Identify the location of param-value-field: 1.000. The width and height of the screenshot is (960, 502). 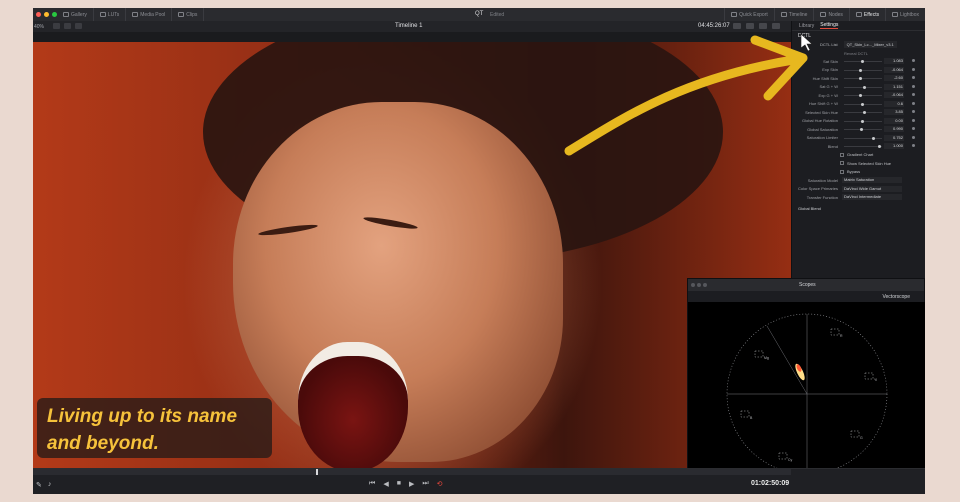
(894, 146).